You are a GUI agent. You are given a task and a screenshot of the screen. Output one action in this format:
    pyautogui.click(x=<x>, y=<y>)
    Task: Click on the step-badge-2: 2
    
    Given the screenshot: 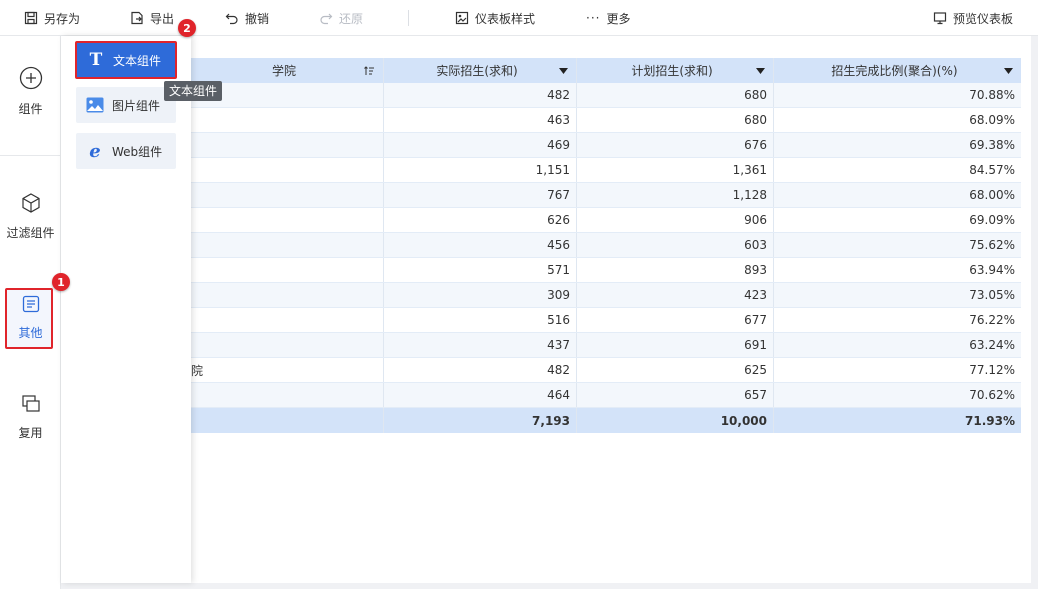 What is the action you would take?
    pyautogui.click(x=187, y=28)
    